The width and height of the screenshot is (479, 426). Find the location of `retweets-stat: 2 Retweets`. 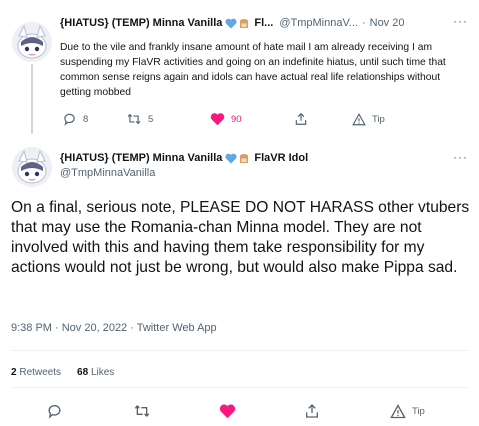

retweets-stat: 2 Retweets is located at coordinates (36, 372).